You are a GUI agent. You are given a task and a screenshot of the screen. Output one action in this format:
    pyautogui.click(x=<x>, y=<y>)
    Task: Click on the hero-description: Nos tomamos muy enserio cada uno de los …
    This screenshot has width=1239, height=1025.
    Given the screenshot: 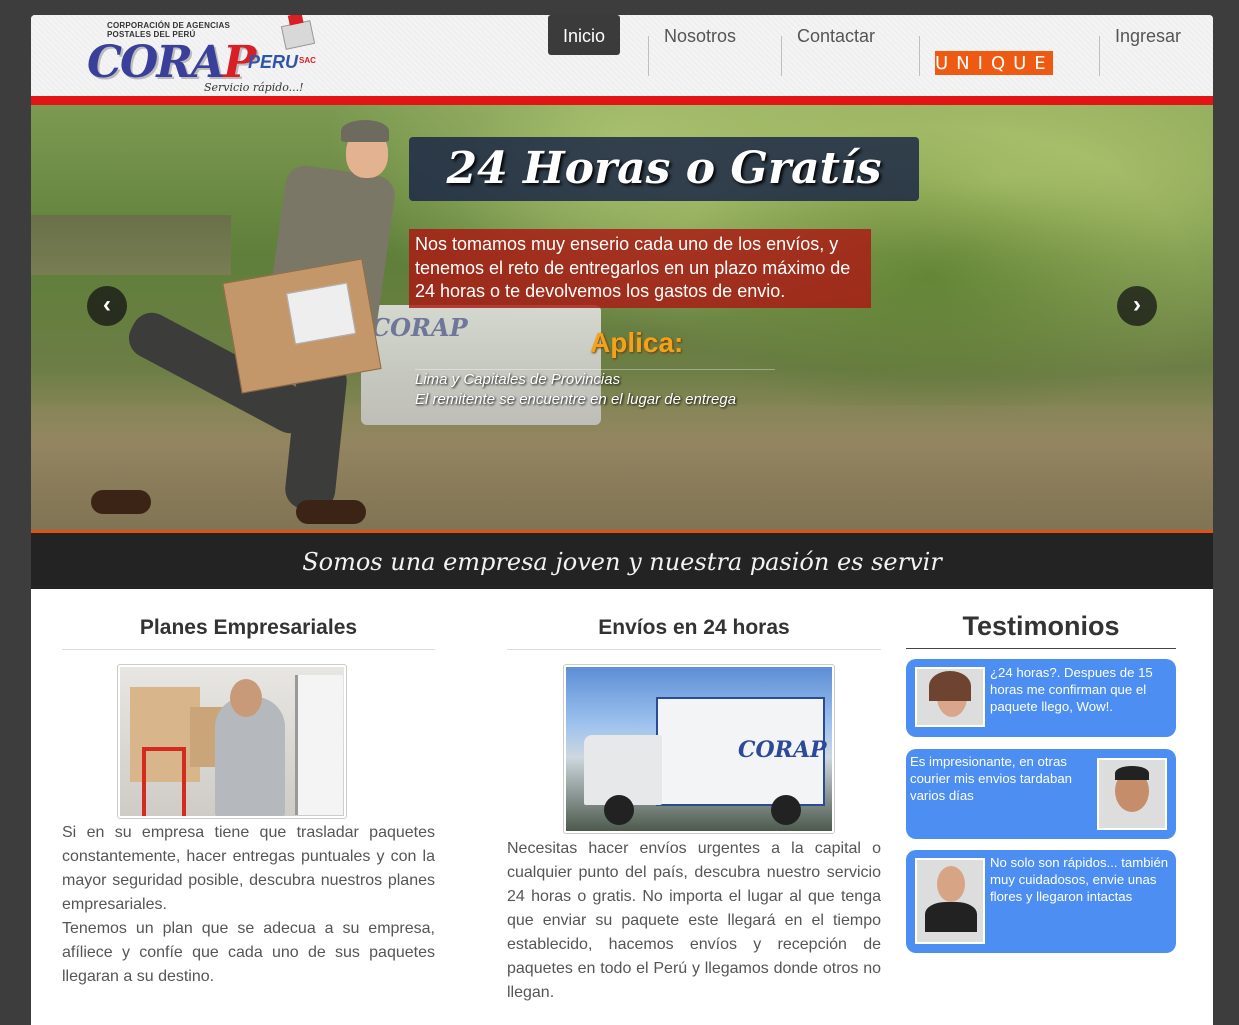 What is the action you would take?
    pyautogui.click(x=640, y=268)
    